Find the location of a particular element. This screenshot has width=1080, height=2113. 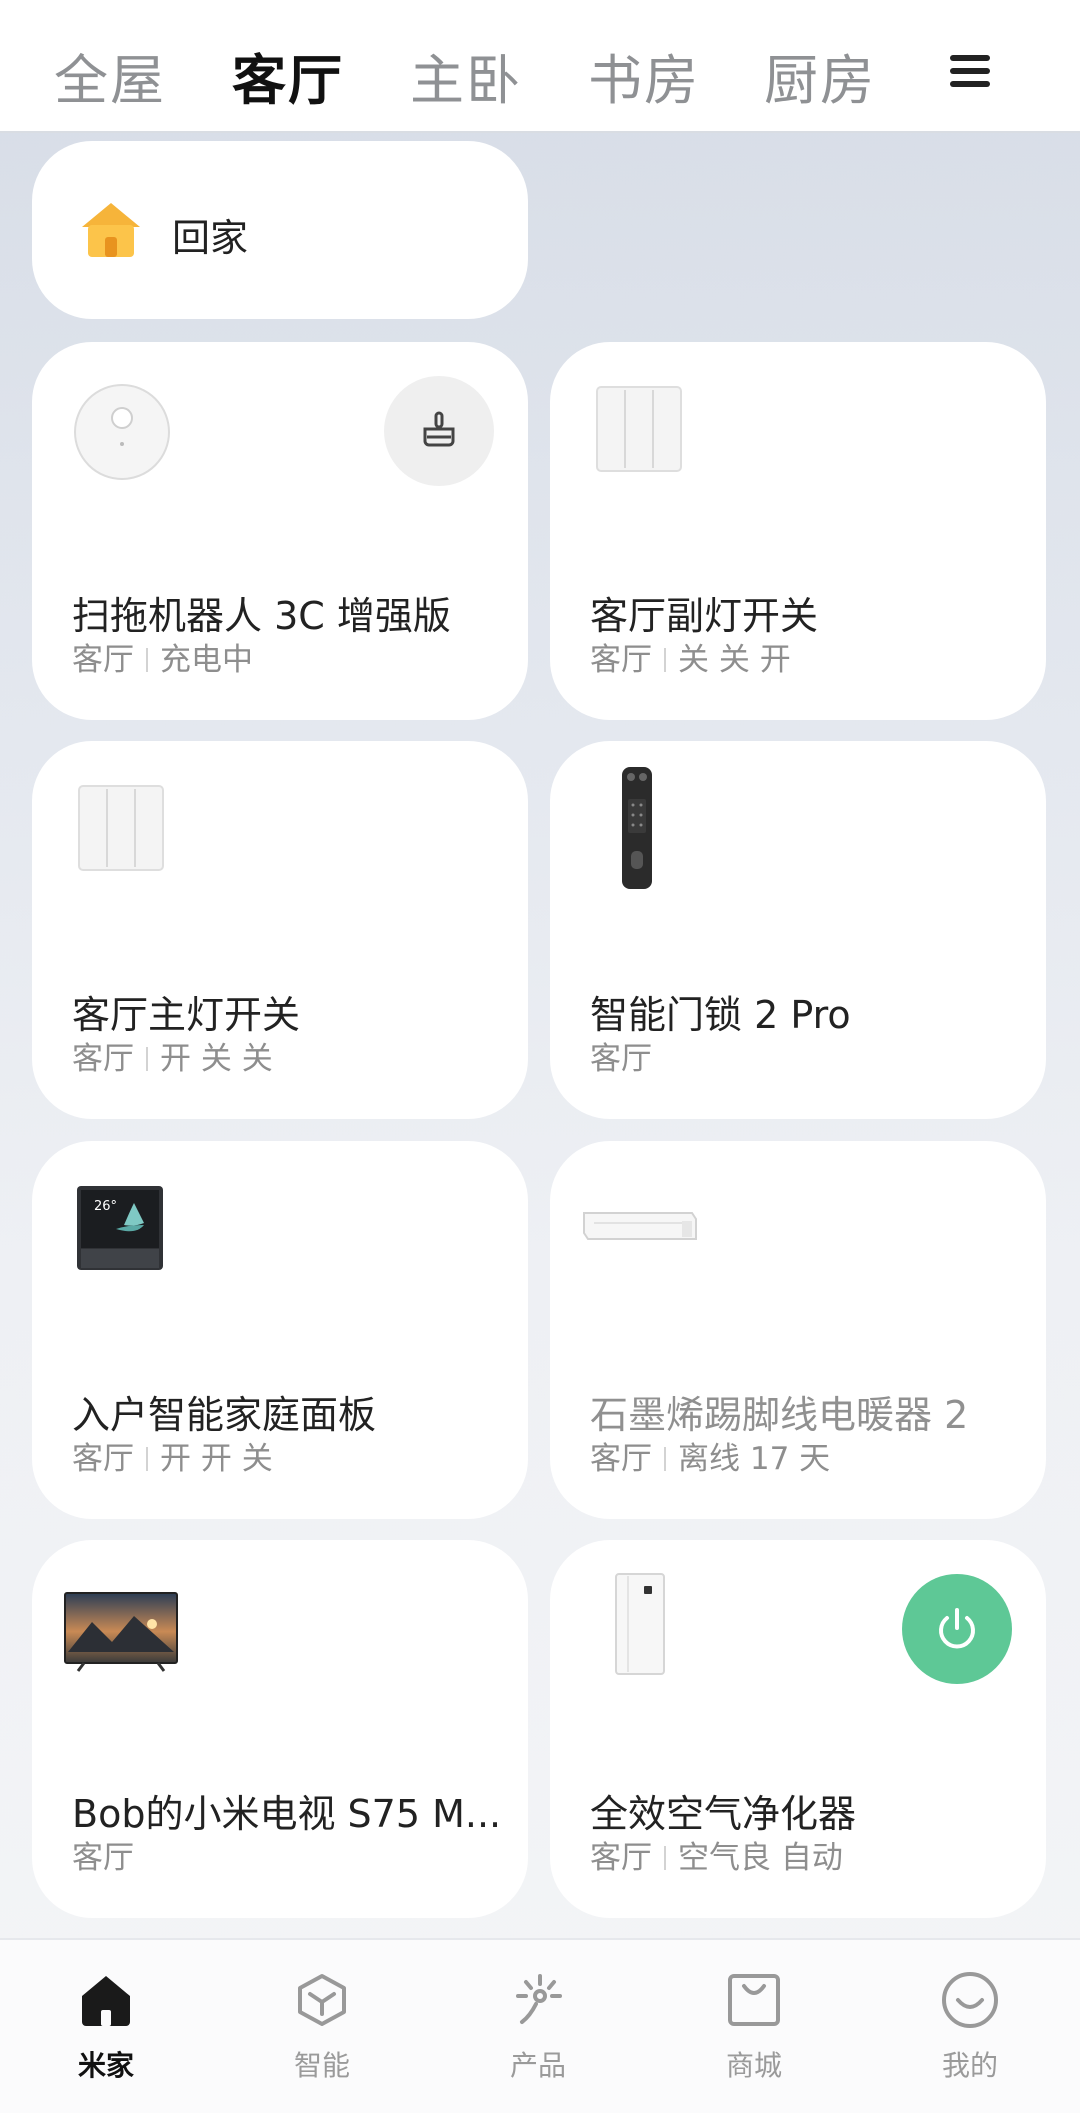

scene-label: 回家 is located at coordinates (210, 238).